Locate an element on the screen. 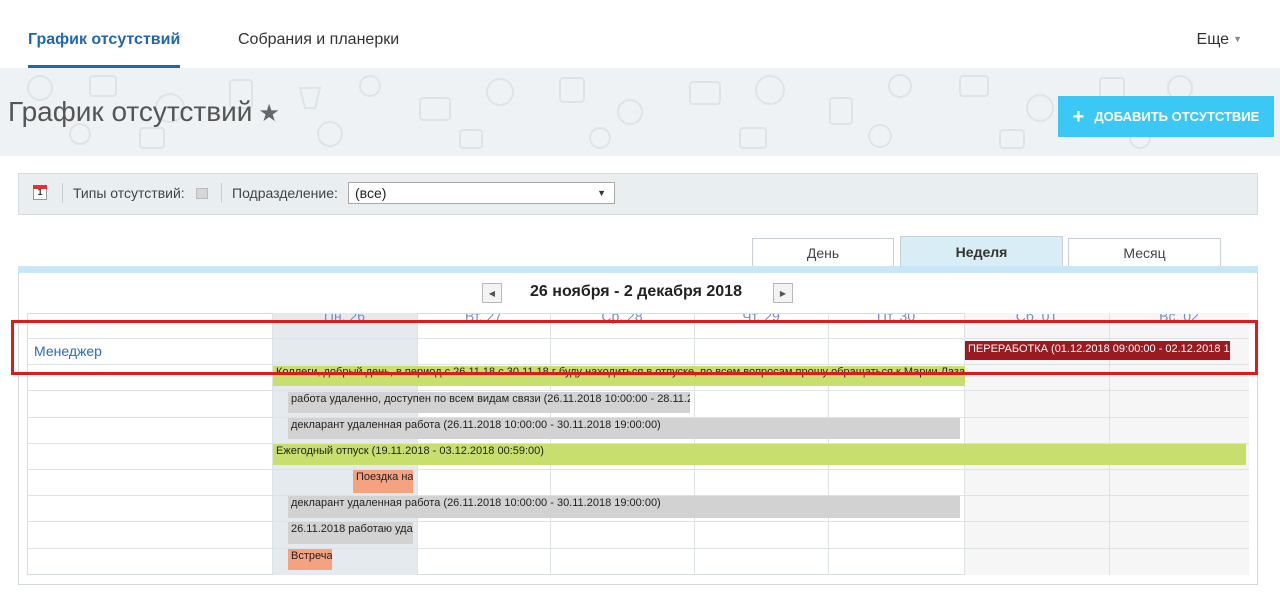 The width and height of the screenshot is (1280, 614). tab-day: День is located at coordinates (823, 252).